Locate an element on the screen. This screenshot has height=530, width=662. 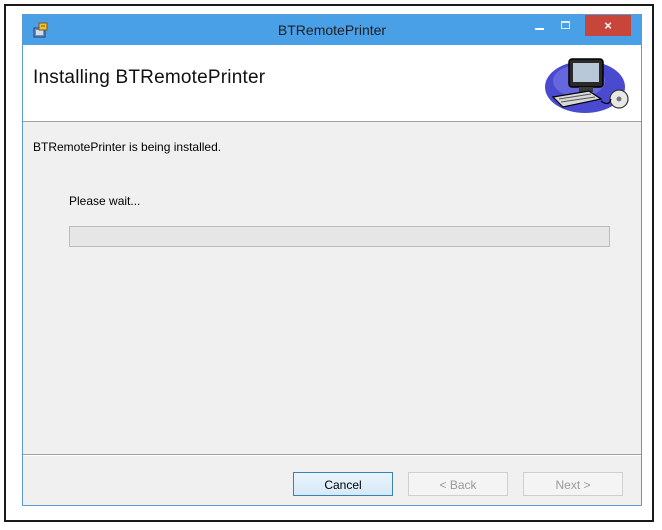
next-button: Next > is located at coordinates (573, 484).